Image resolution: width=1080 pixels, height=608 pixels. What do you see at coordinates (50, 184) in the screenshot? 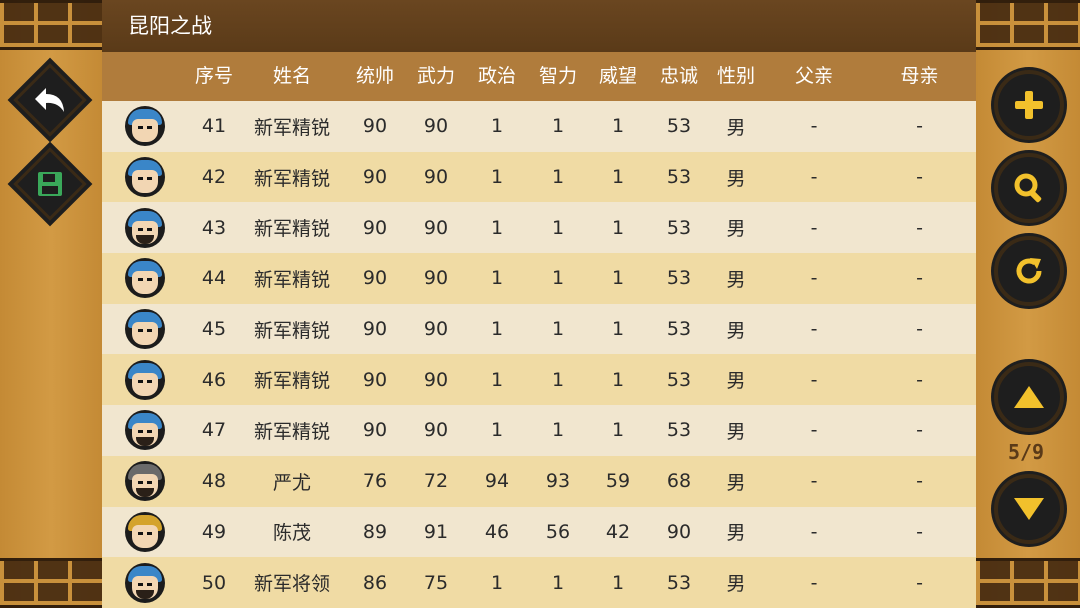
I see `save-button` at bounding box center [50, 184].